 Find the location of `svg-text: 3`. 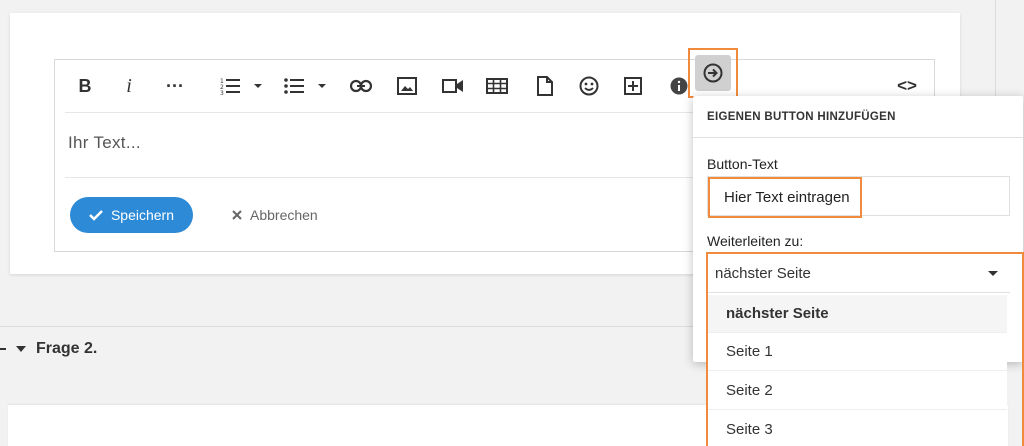

svg-text: 3 is located at coordinates (222, 93).